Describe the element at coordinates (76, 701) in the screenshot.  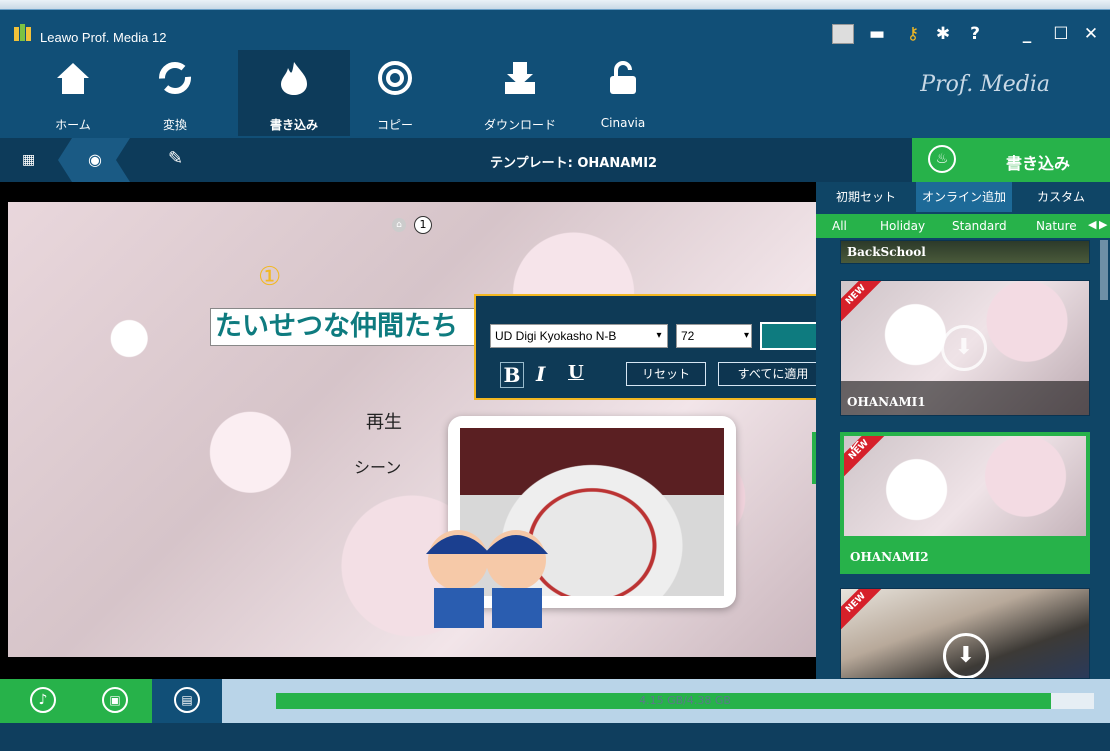
I see `media-buttons` at that location.